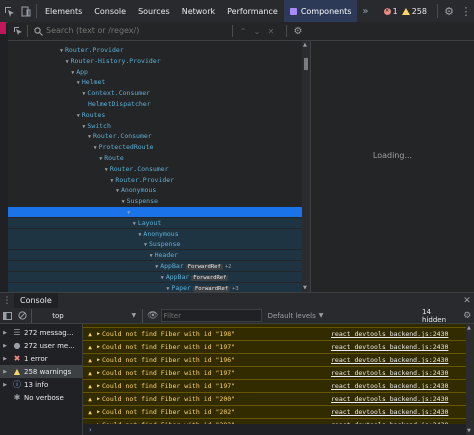 This screenshot has width=474, height=435. Describe the element at coordinates (306, 166) in the screenshot. I see `tree-scrollbar: ▲ ▼` at that location.